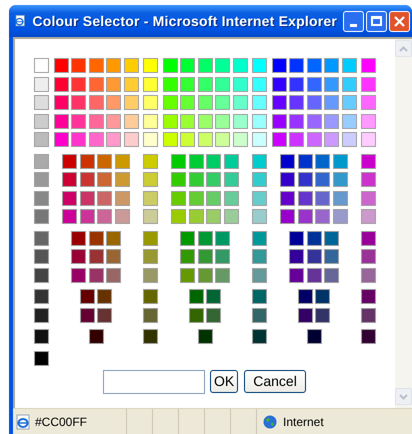 The width and height of the screenshot is (412, 434). I want to click on ok-button: OK, so click(224, 381).